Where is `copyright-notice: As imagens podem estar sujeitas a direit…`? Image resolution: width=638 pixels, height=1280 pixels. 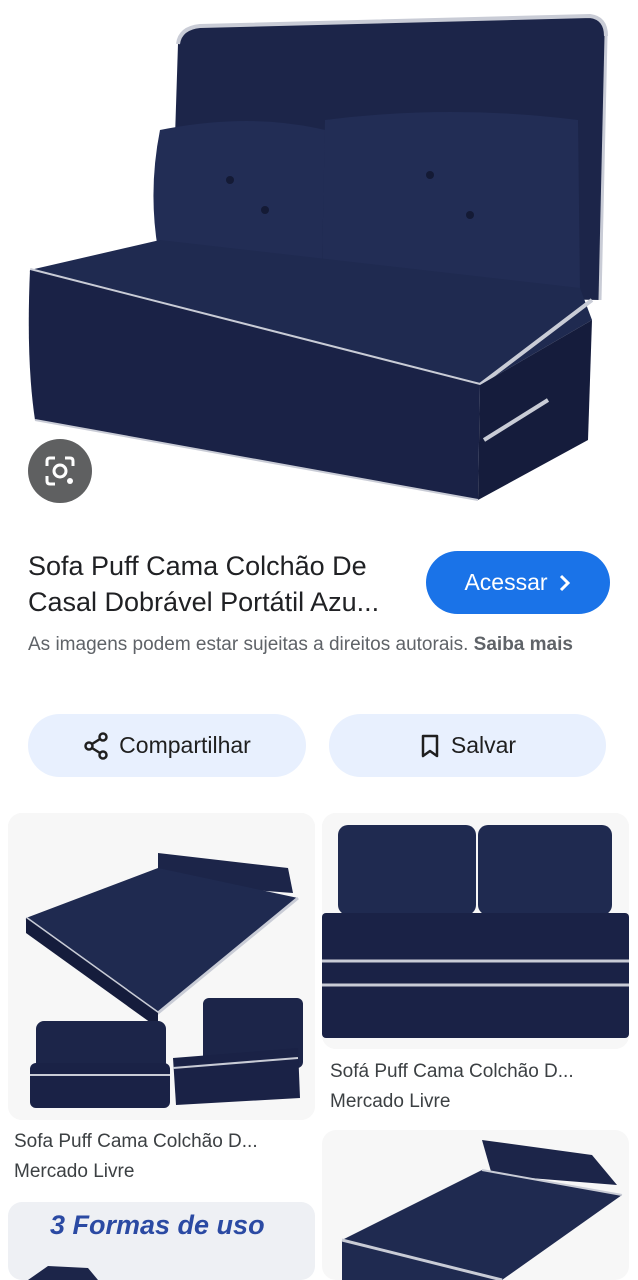
copyright-notice: As imagens podem estar sujeitas a direit… is located at coordinates (318, 644).